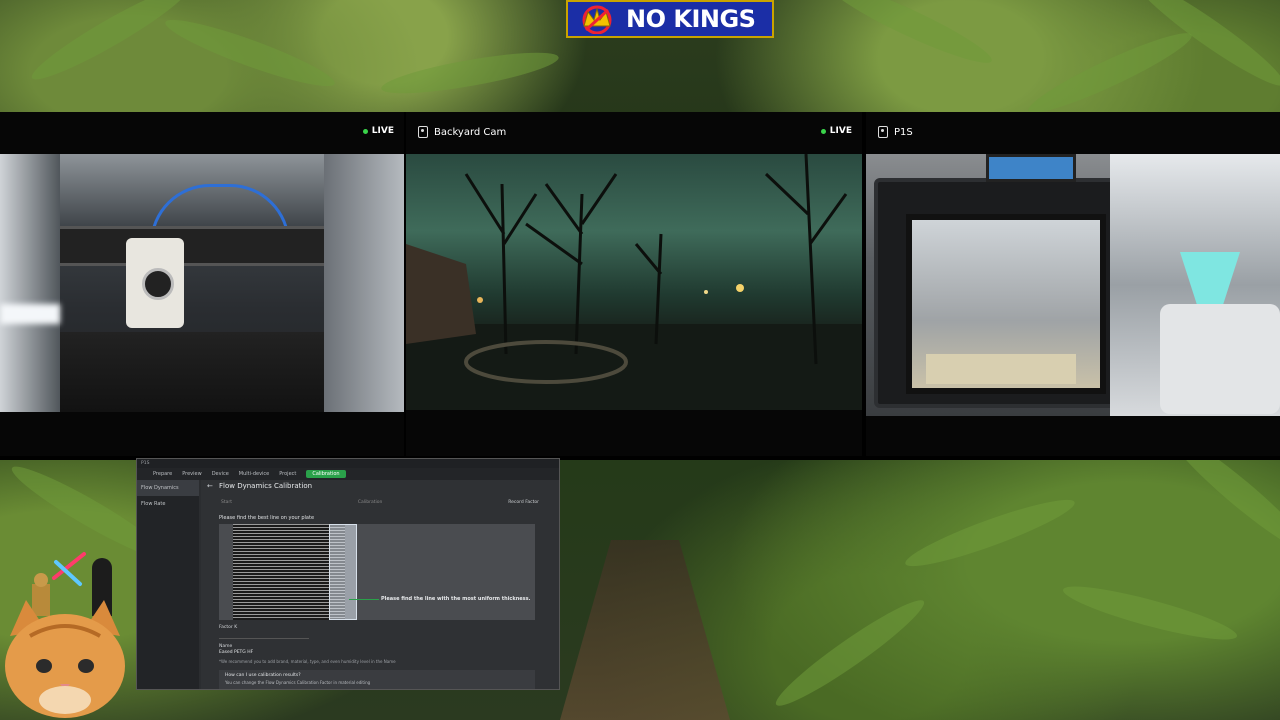 This screenshot has width=1280, height=720. Describe the element at coordinates (264, 636) in the screenshot. I see `factor-k-input` at that location.